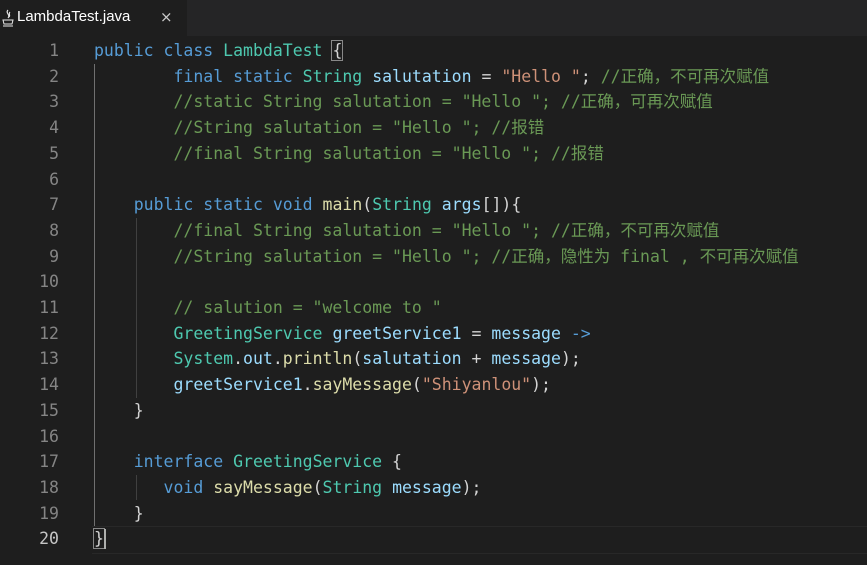 Image resolution: width=867 pixels, height=565 pixels. I want to click on punctuation-token: +, so click(476, 359).